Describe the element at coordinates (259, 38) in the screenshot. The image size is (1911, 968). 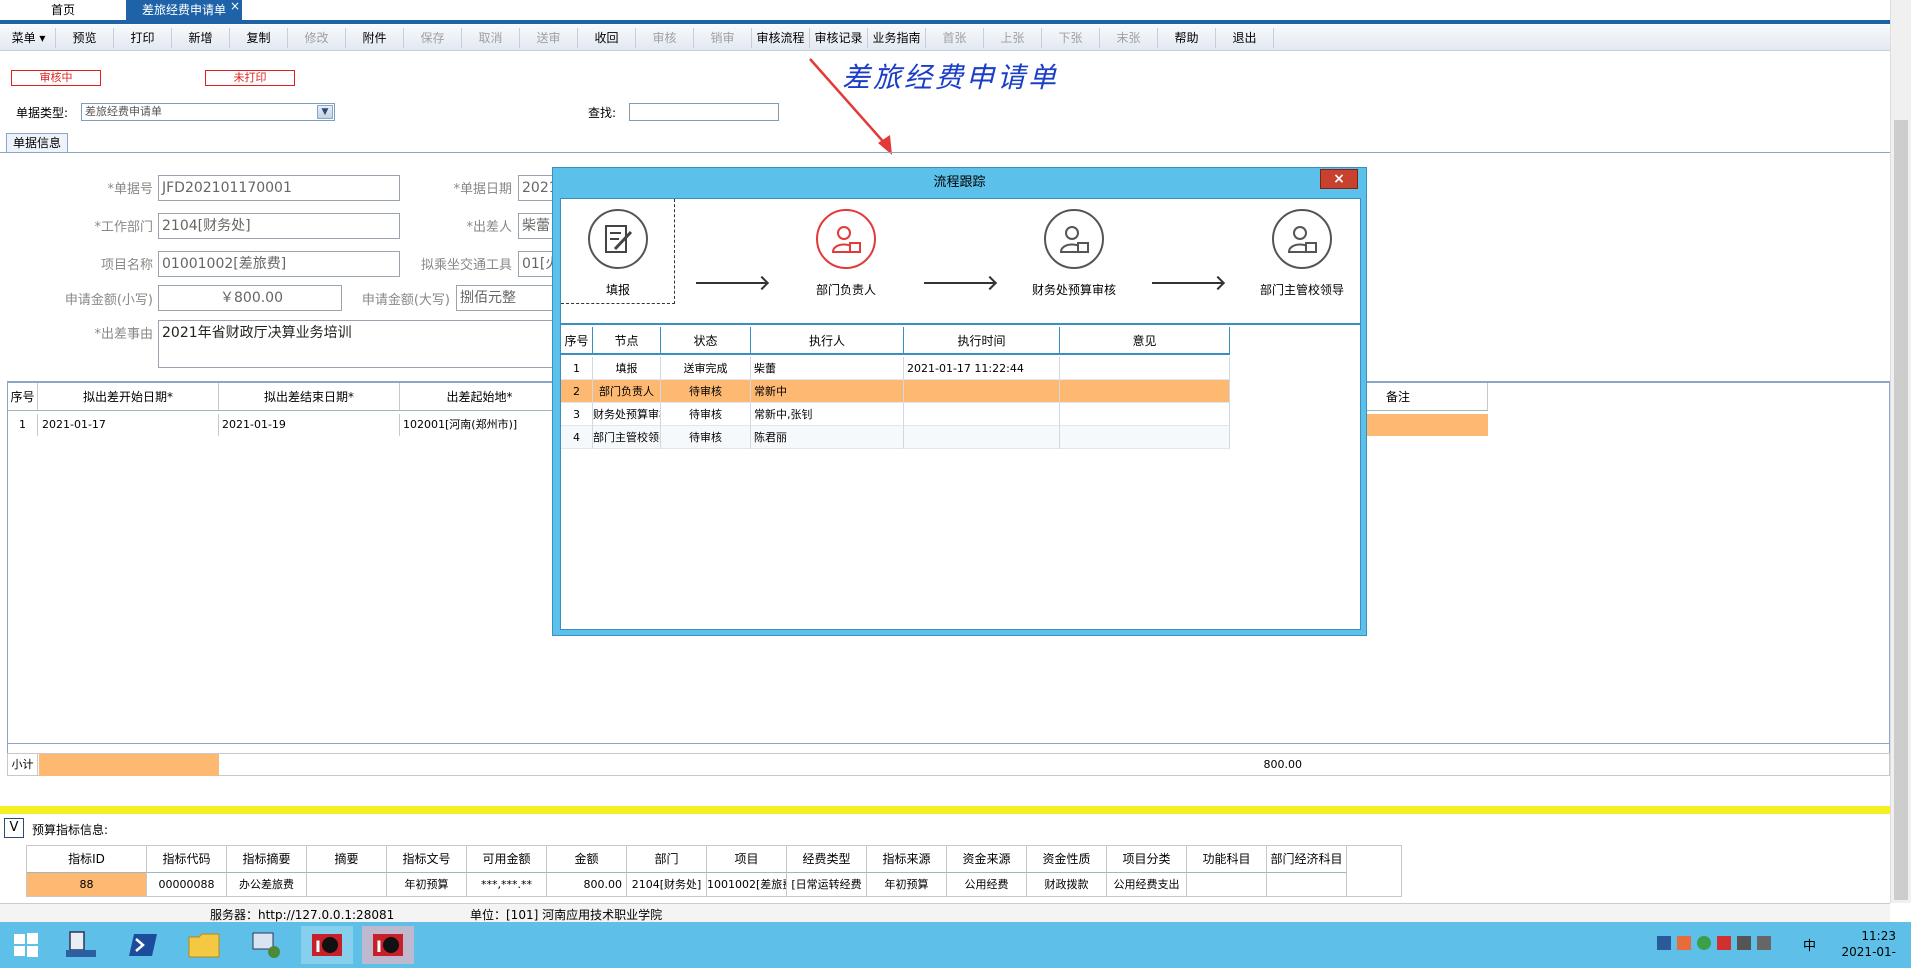
I see `toolbar-button-4: 复制` at that location.